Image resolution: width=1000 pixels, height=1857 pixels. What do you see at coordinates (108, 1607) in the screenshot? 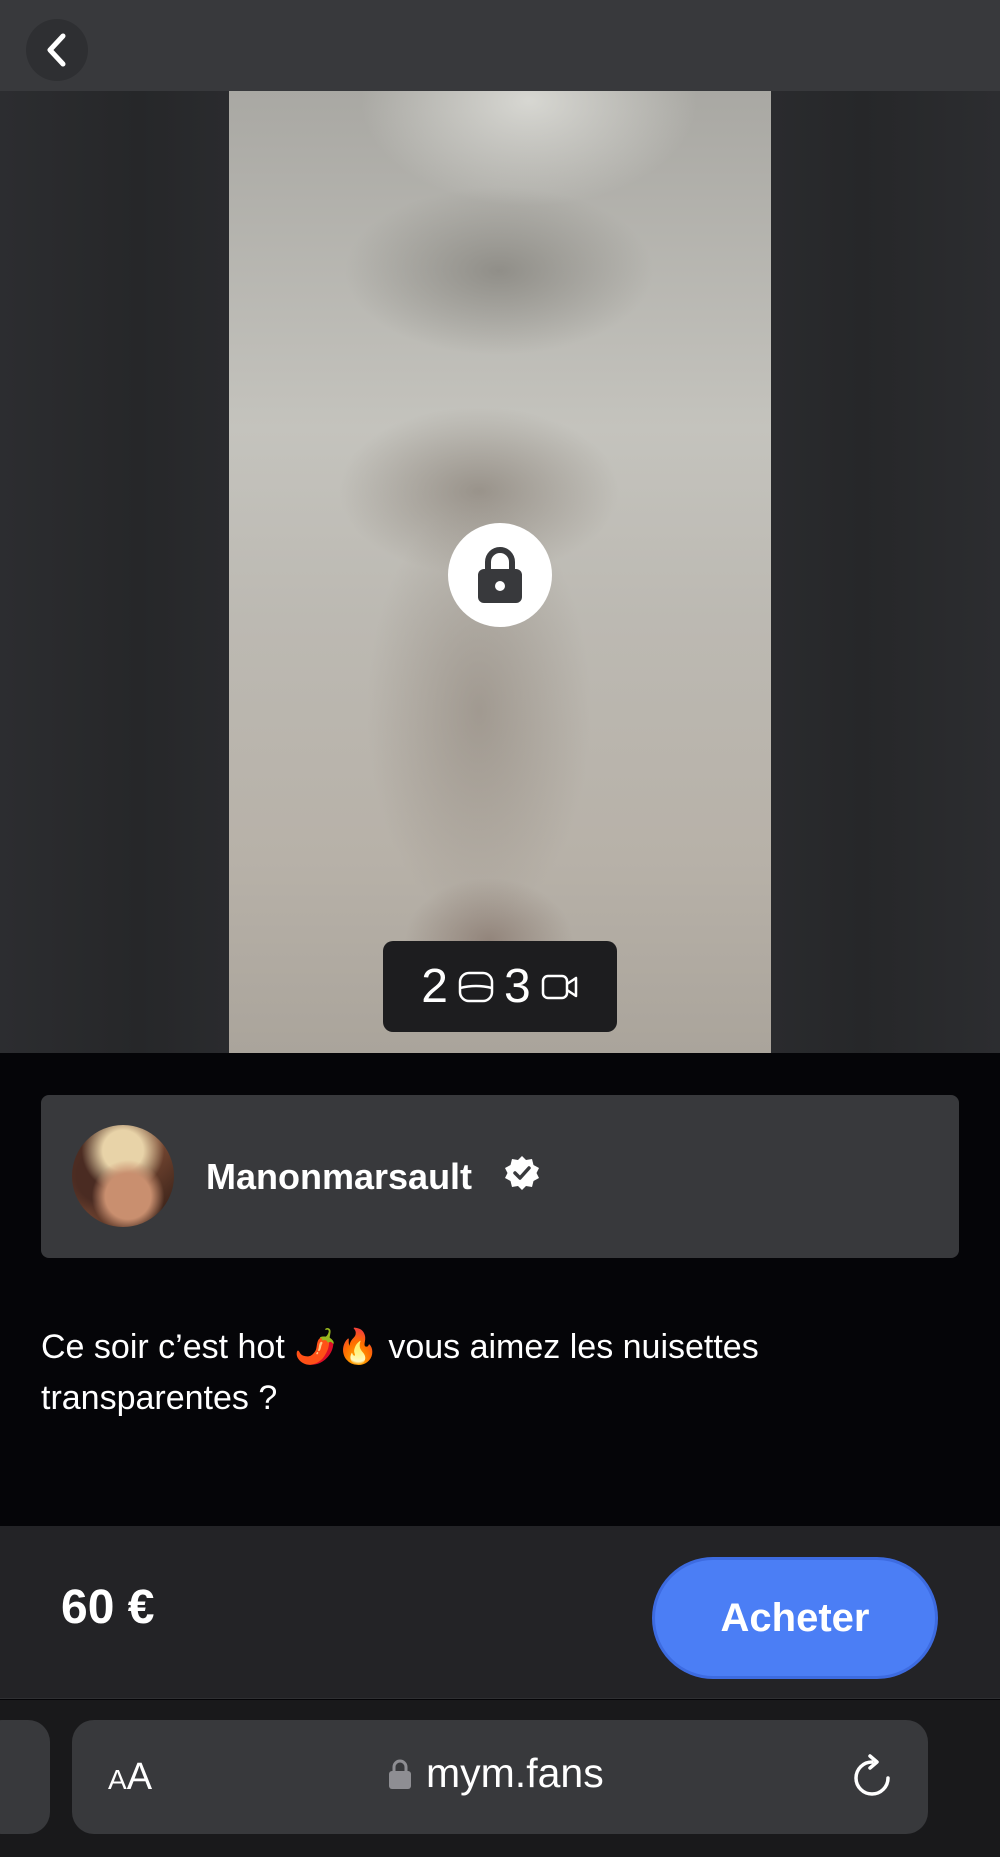
I see `price-label: 60 €` at bounding box center [108, 1607].